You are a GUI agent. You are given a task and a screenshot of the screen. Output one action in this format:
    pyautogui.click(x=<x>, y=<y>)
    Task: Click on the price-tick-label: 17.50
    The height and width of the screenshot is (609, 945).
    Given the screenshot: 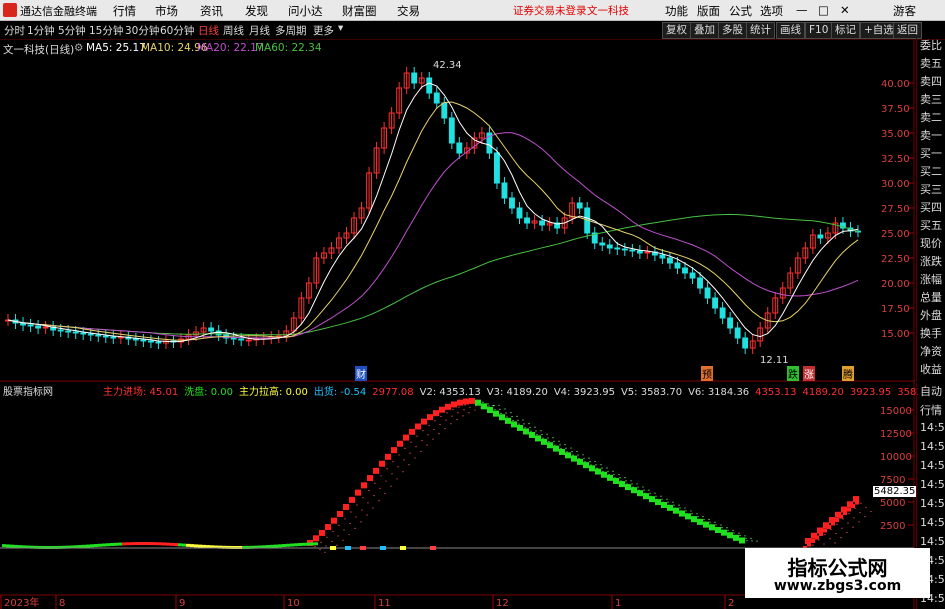 What is the action you would take?
    pyautogui.click(x=895, y=309)
    